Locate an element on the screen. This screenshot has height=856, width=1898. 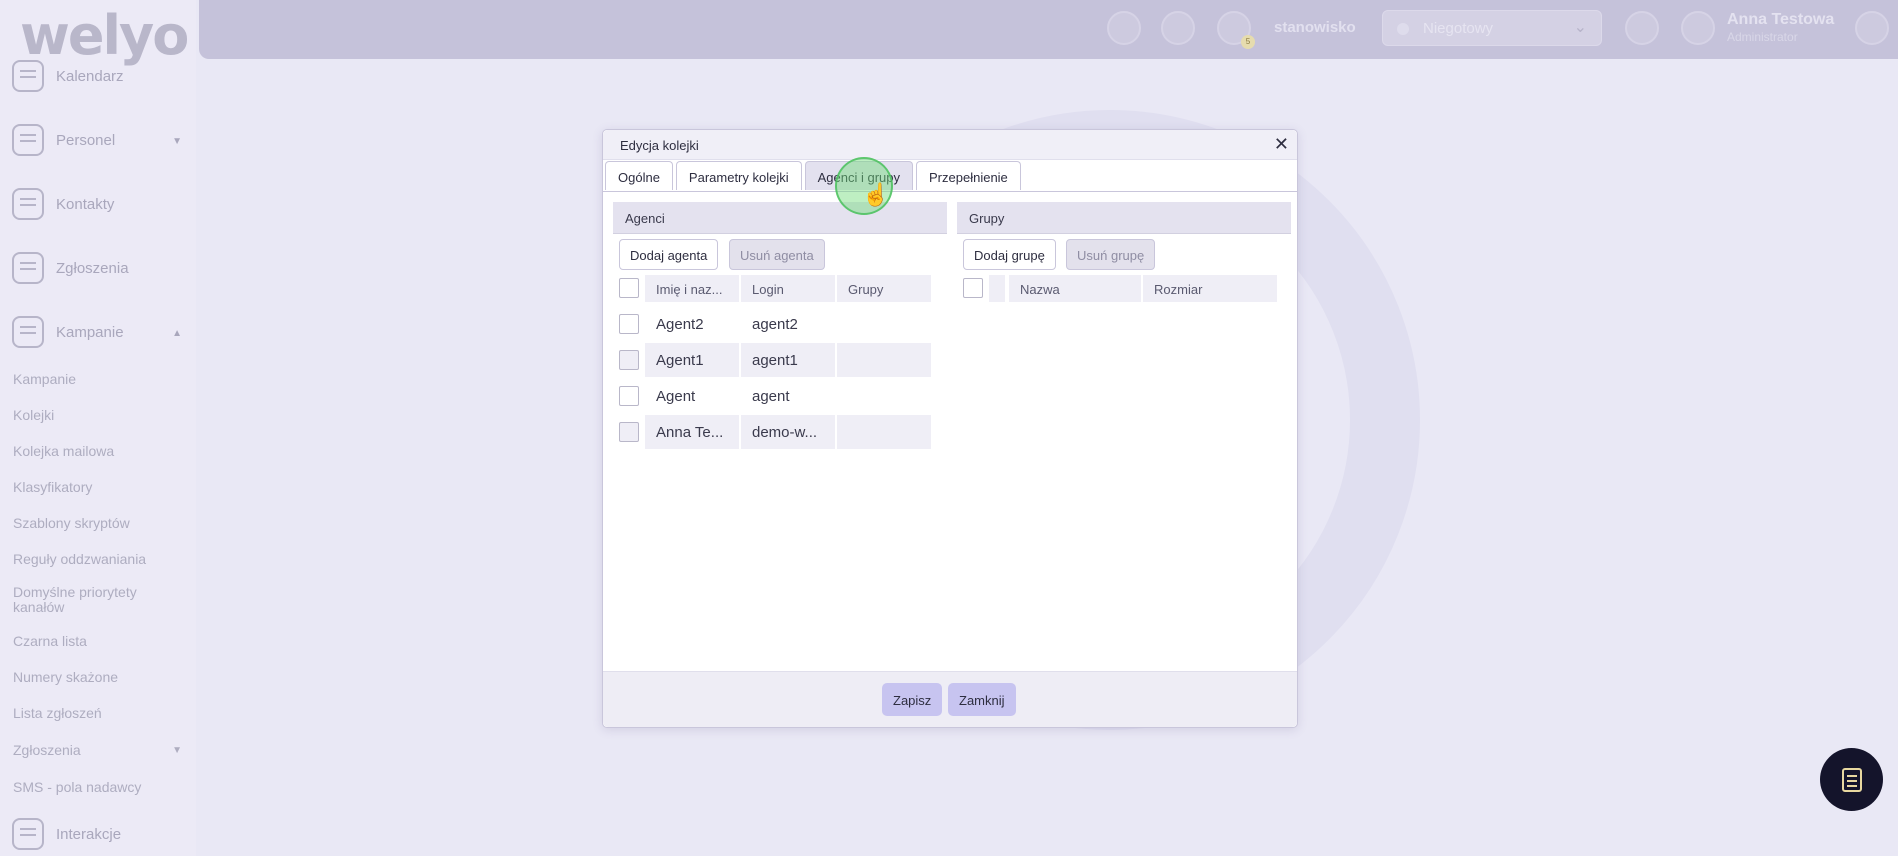
sidebar-sub-lista-zgloszen: Lista zgłoszeń is located at coordinates (100, 713).